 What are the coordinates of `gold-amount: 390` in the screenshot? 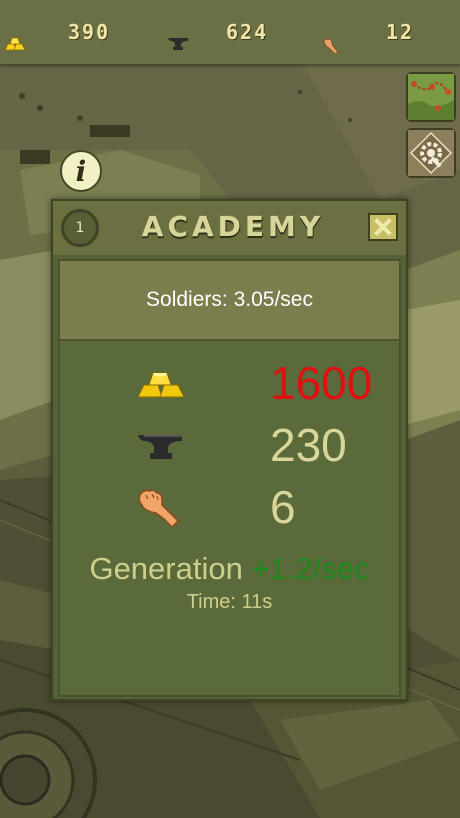 It's located at (89, 32).